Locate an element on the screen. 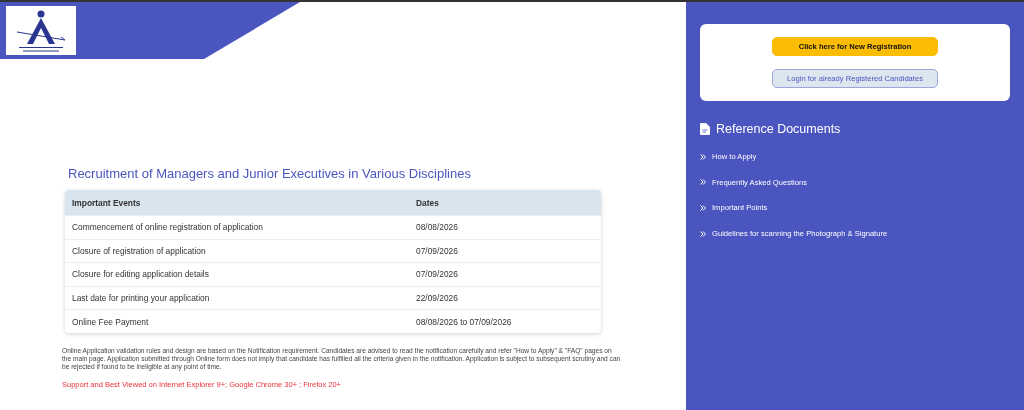 The image size is (1024, 410). column-header: Important Events is located at coordinates (106, 202).